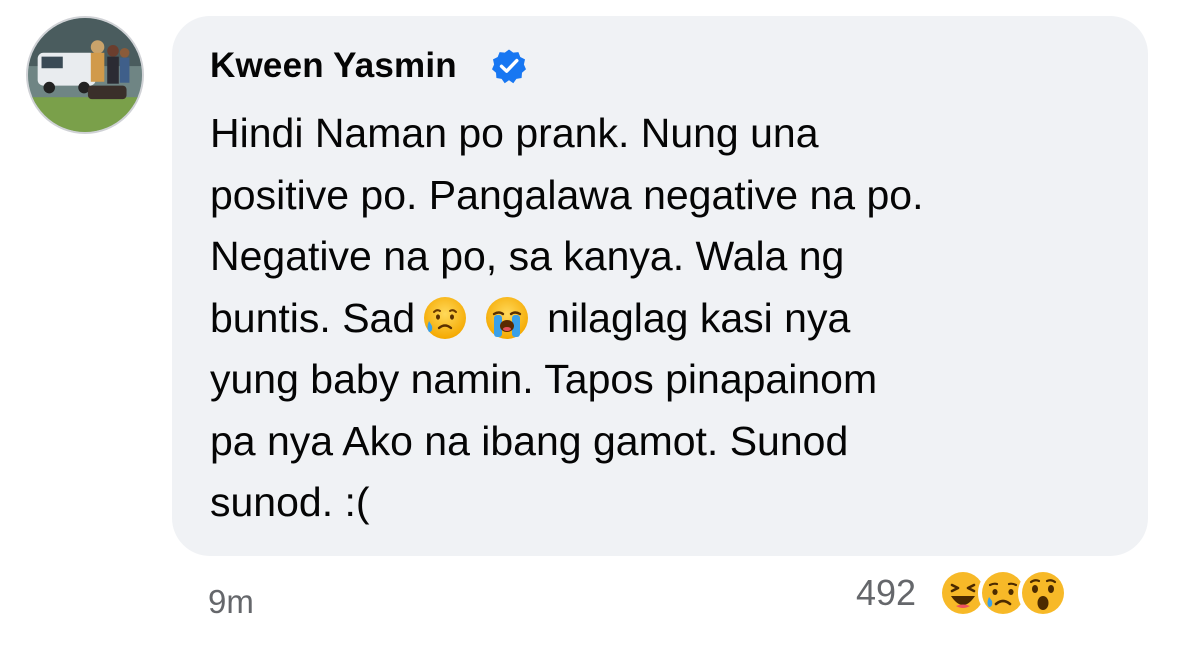  I want to click on comment-timestamp: 9m, so click(231, 602).